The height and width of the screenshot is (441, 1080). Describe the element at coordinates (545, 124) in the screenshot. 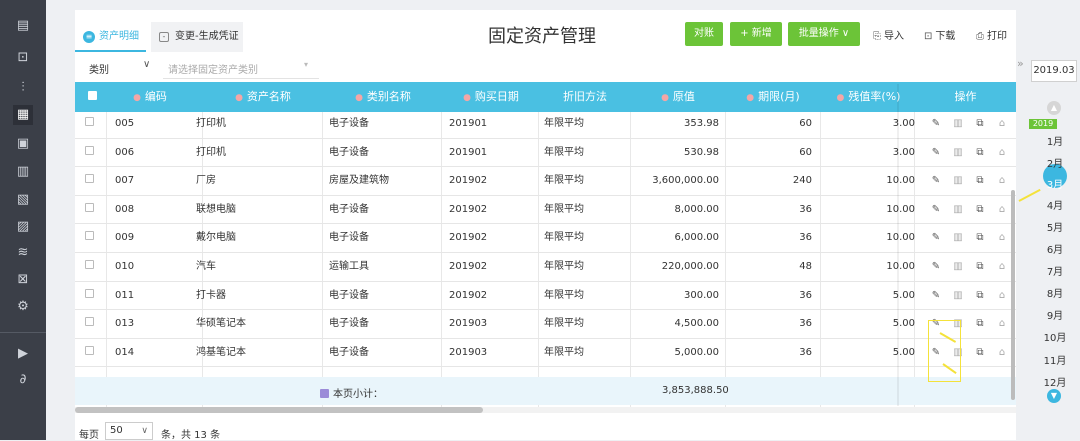

I see `table-row: 005 打印机 电子设备 201901 年限平均 353.98 60 3.00 ✎ ▥ ⧉ ⌂` at that location.